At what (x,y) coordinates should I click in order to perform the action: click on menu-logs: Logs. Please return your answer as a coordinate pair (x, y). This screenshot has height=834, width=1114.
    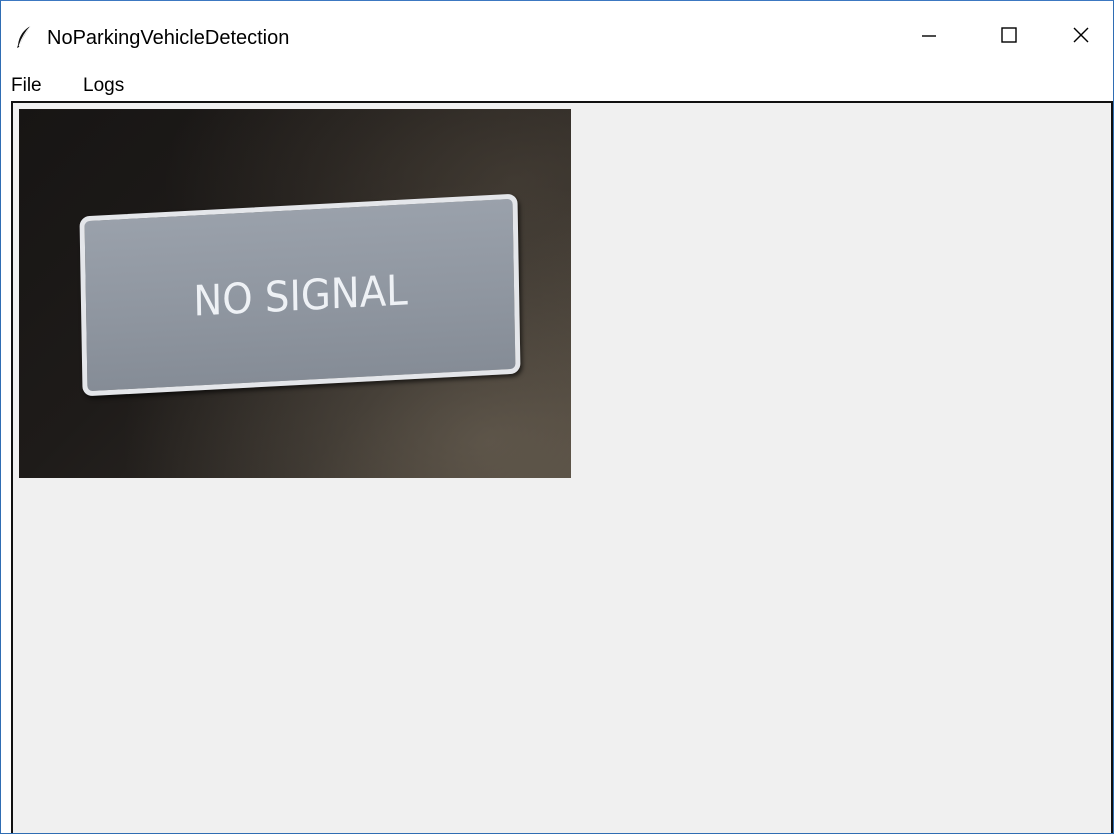
    Looking at the image, I should click on (103, 86).